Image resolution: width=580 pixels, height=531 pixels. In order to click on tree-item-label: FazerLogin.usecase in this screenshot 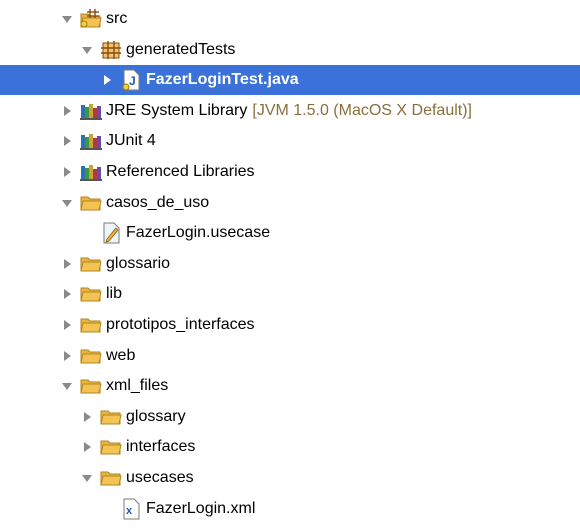, I will do `click(198, 233)`.